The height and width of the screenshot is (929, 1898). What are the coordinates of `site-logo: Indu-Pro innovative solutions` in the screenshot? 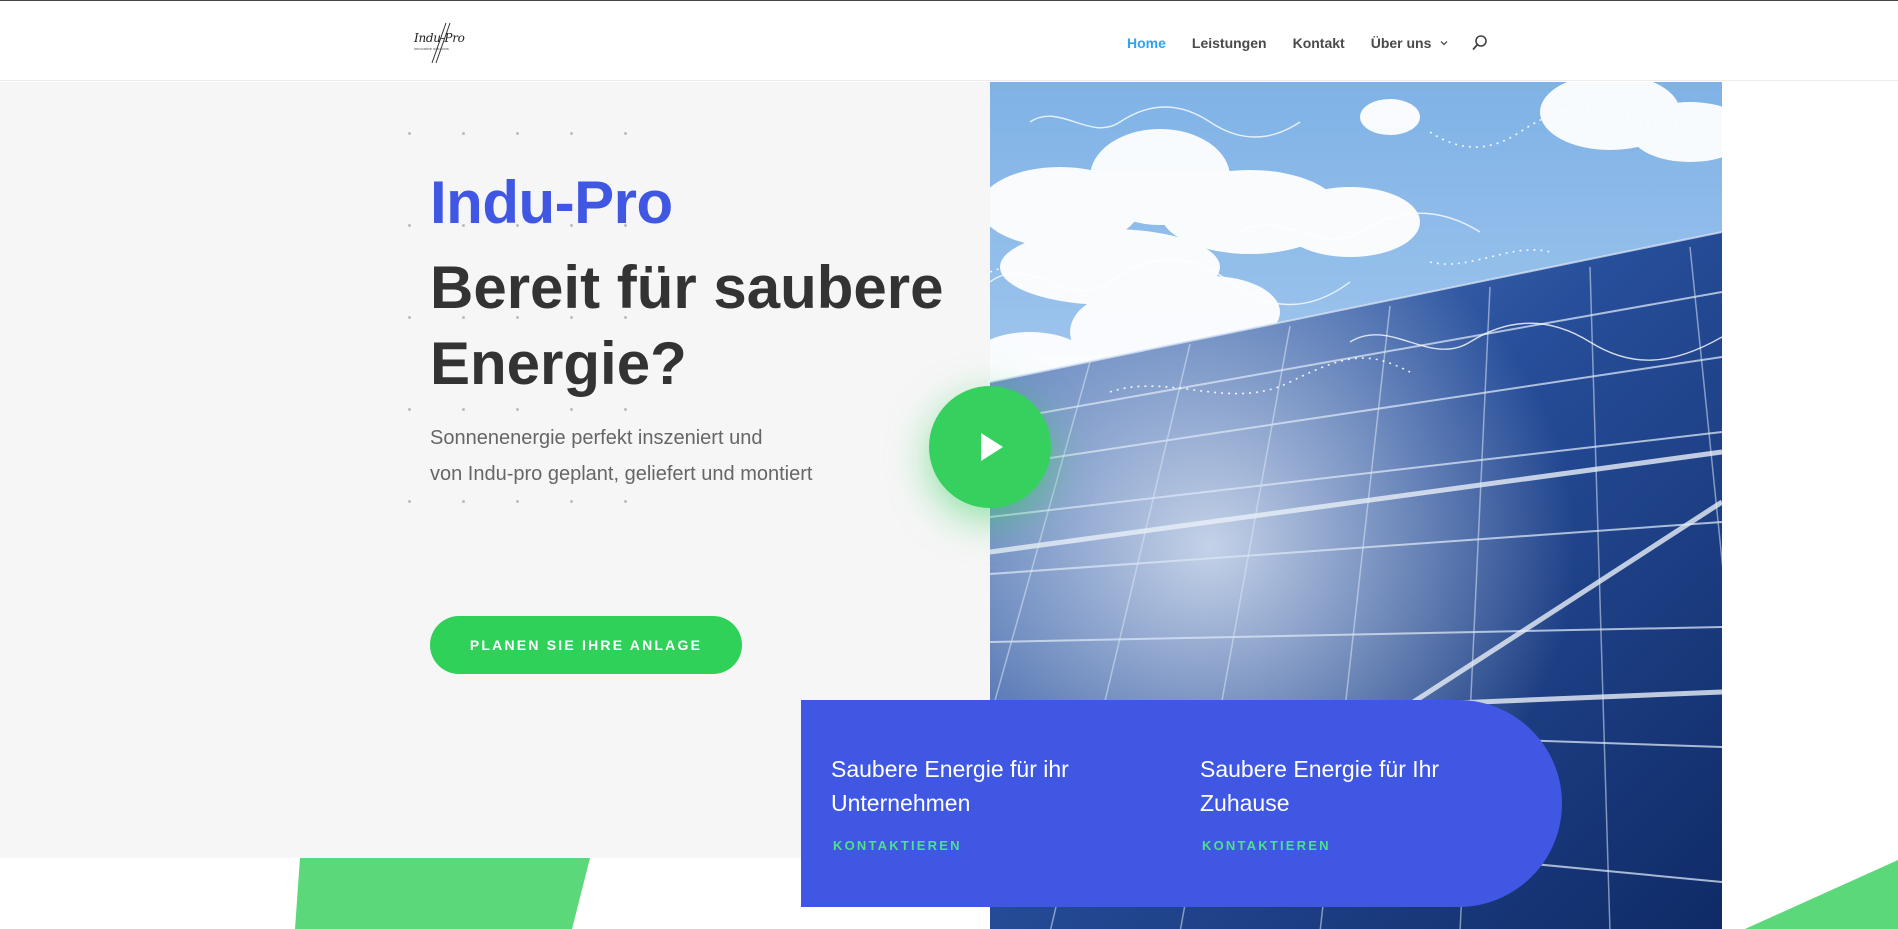 It's located at (440, 43).